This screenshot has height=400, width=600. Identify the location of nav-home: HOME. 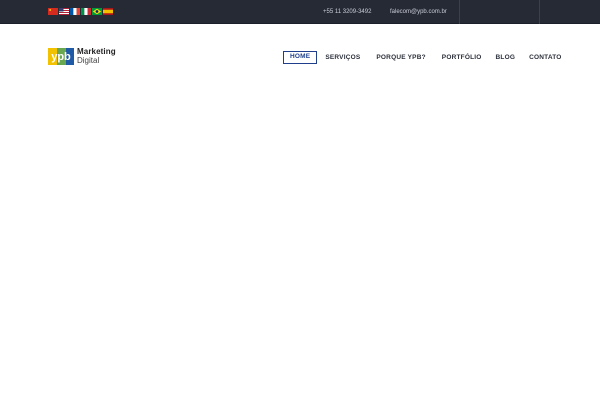
(300, 57).